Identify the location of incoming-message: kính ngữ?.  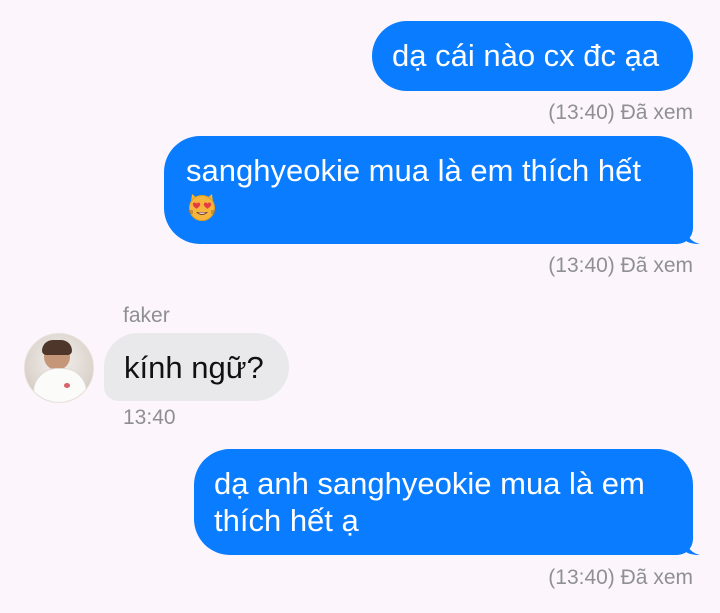
(196, 367).